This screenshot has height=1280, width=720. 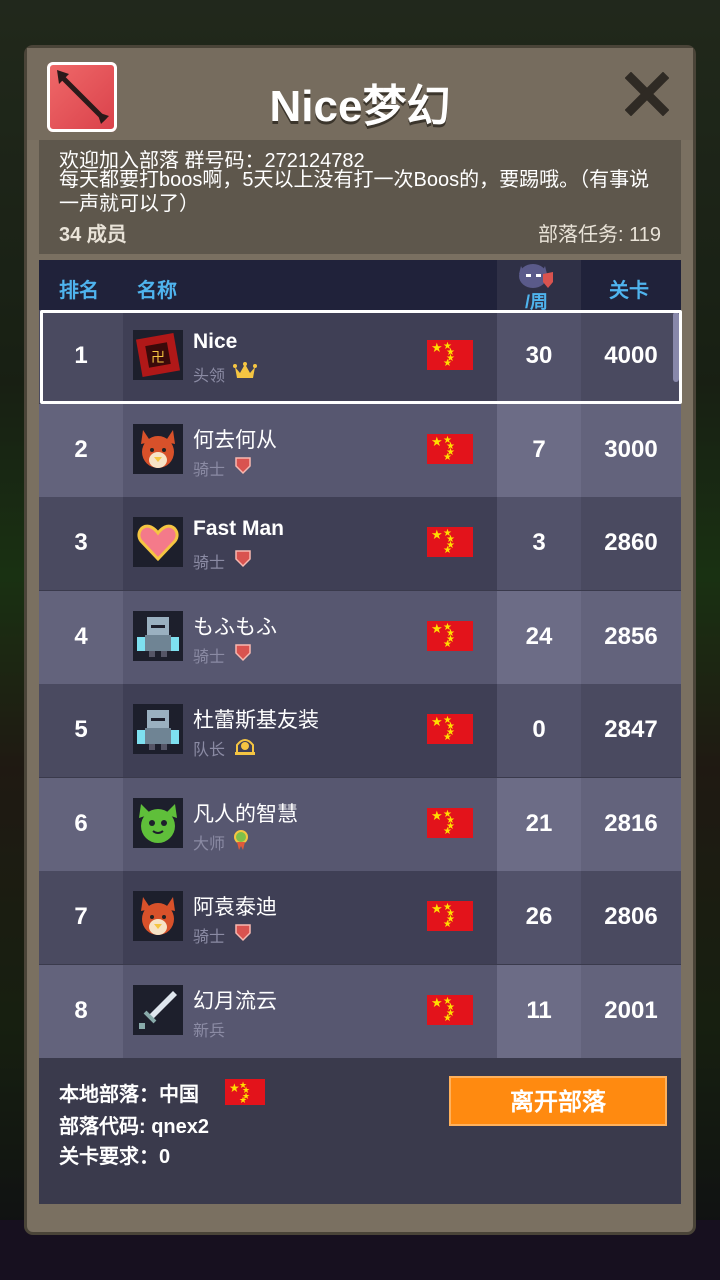 I want to click on level-value: 2860, so click(x=631, y=542).